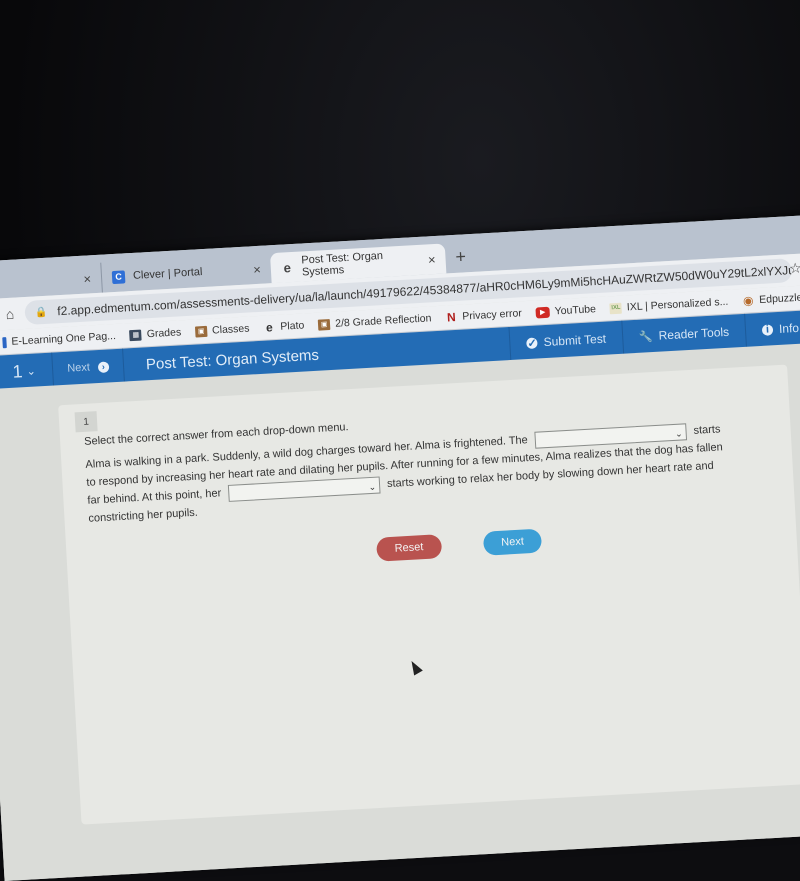 The height and width of the screenshot is (881, 800). Describe the element at coordinates (324, 324) in the screenshot. I see `reflection-icon: ▣` at that location.